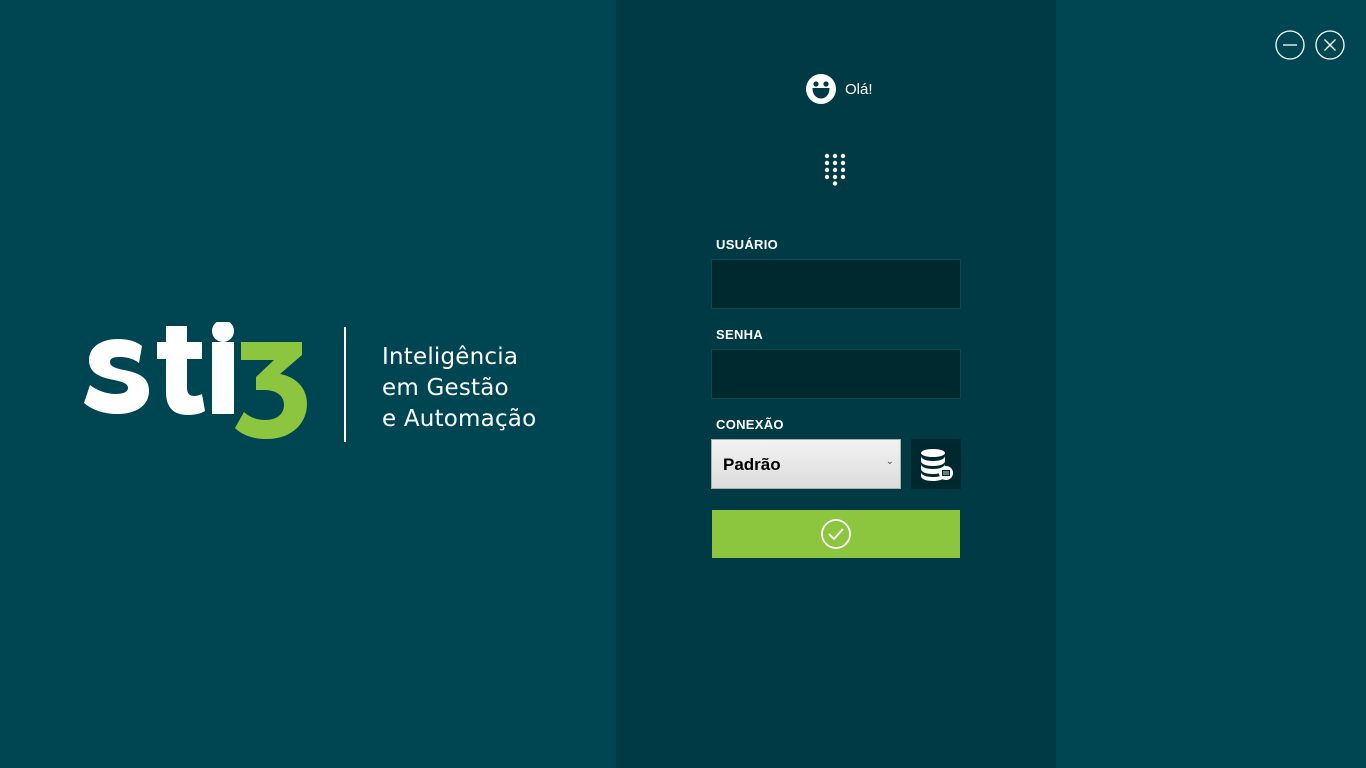 The image size is (1366, 768). Describe the element at coordinates (345, 384) in the screenshot. I see `logo-divider` at that location.